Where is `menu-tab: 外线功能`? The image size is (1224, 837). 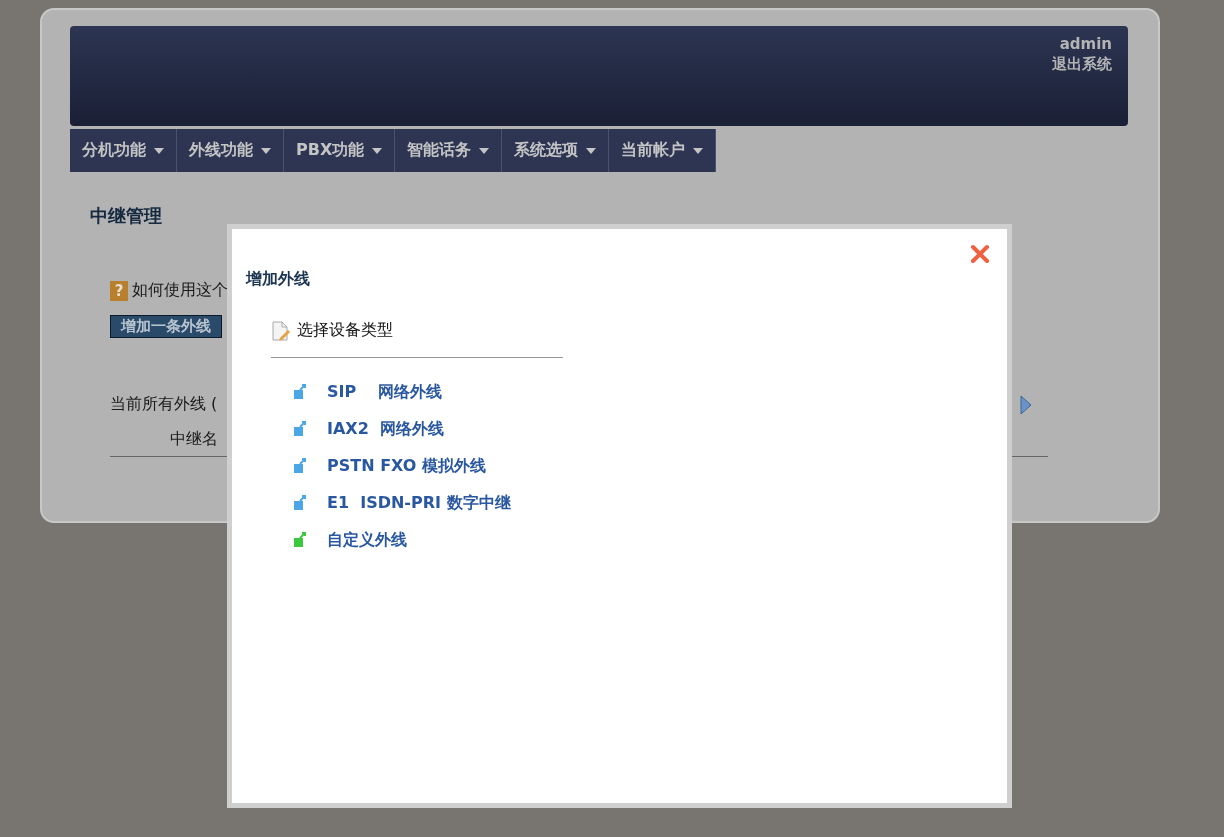 menu-tab: 外线功能 is located at coordinates (230, 150).